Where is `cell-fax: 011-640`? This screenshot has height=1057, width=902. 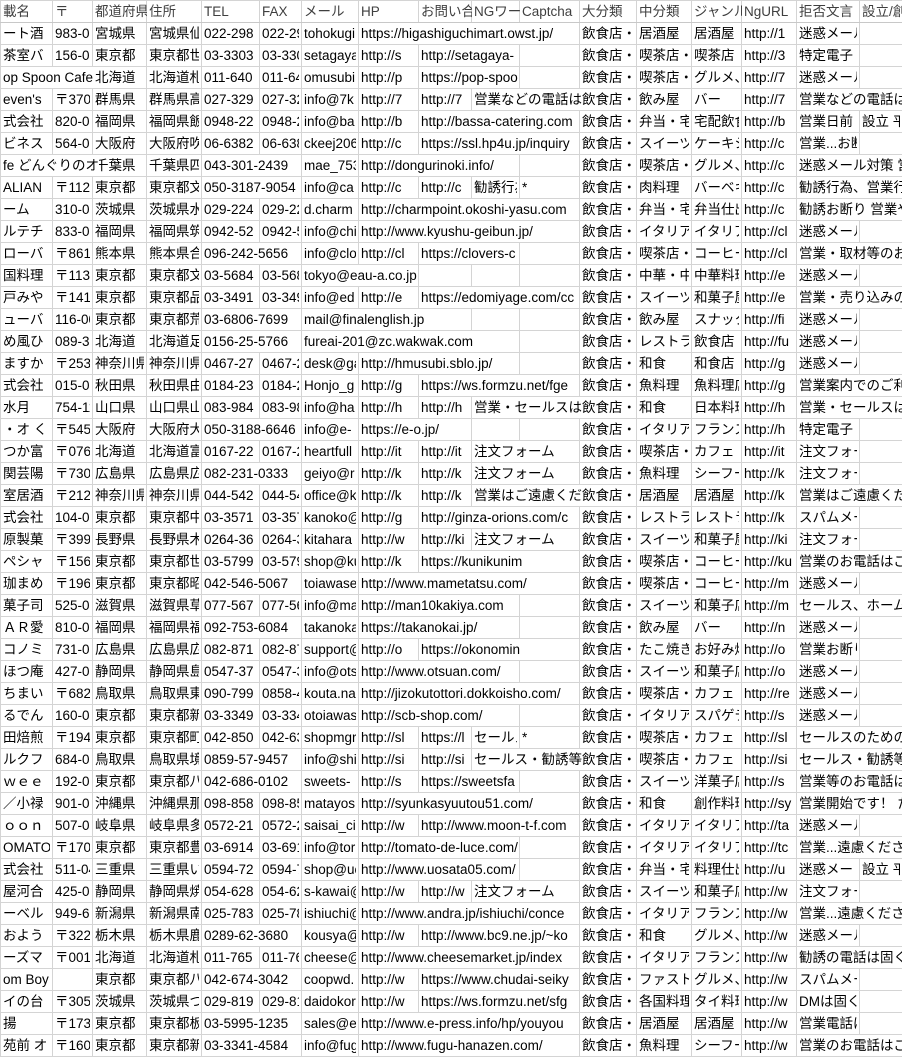 cell-fax: 011-640 is located at coordinates (281, 78).